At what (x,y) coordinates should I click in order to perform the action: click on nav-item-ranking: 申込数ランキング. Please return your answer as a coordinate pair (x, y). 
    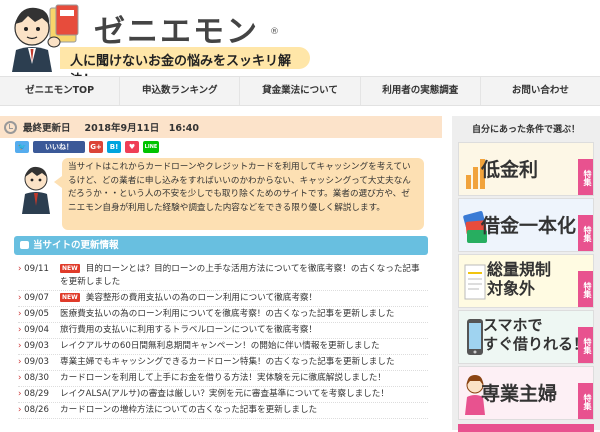
    Looking at the image, I should click on (180, 91).